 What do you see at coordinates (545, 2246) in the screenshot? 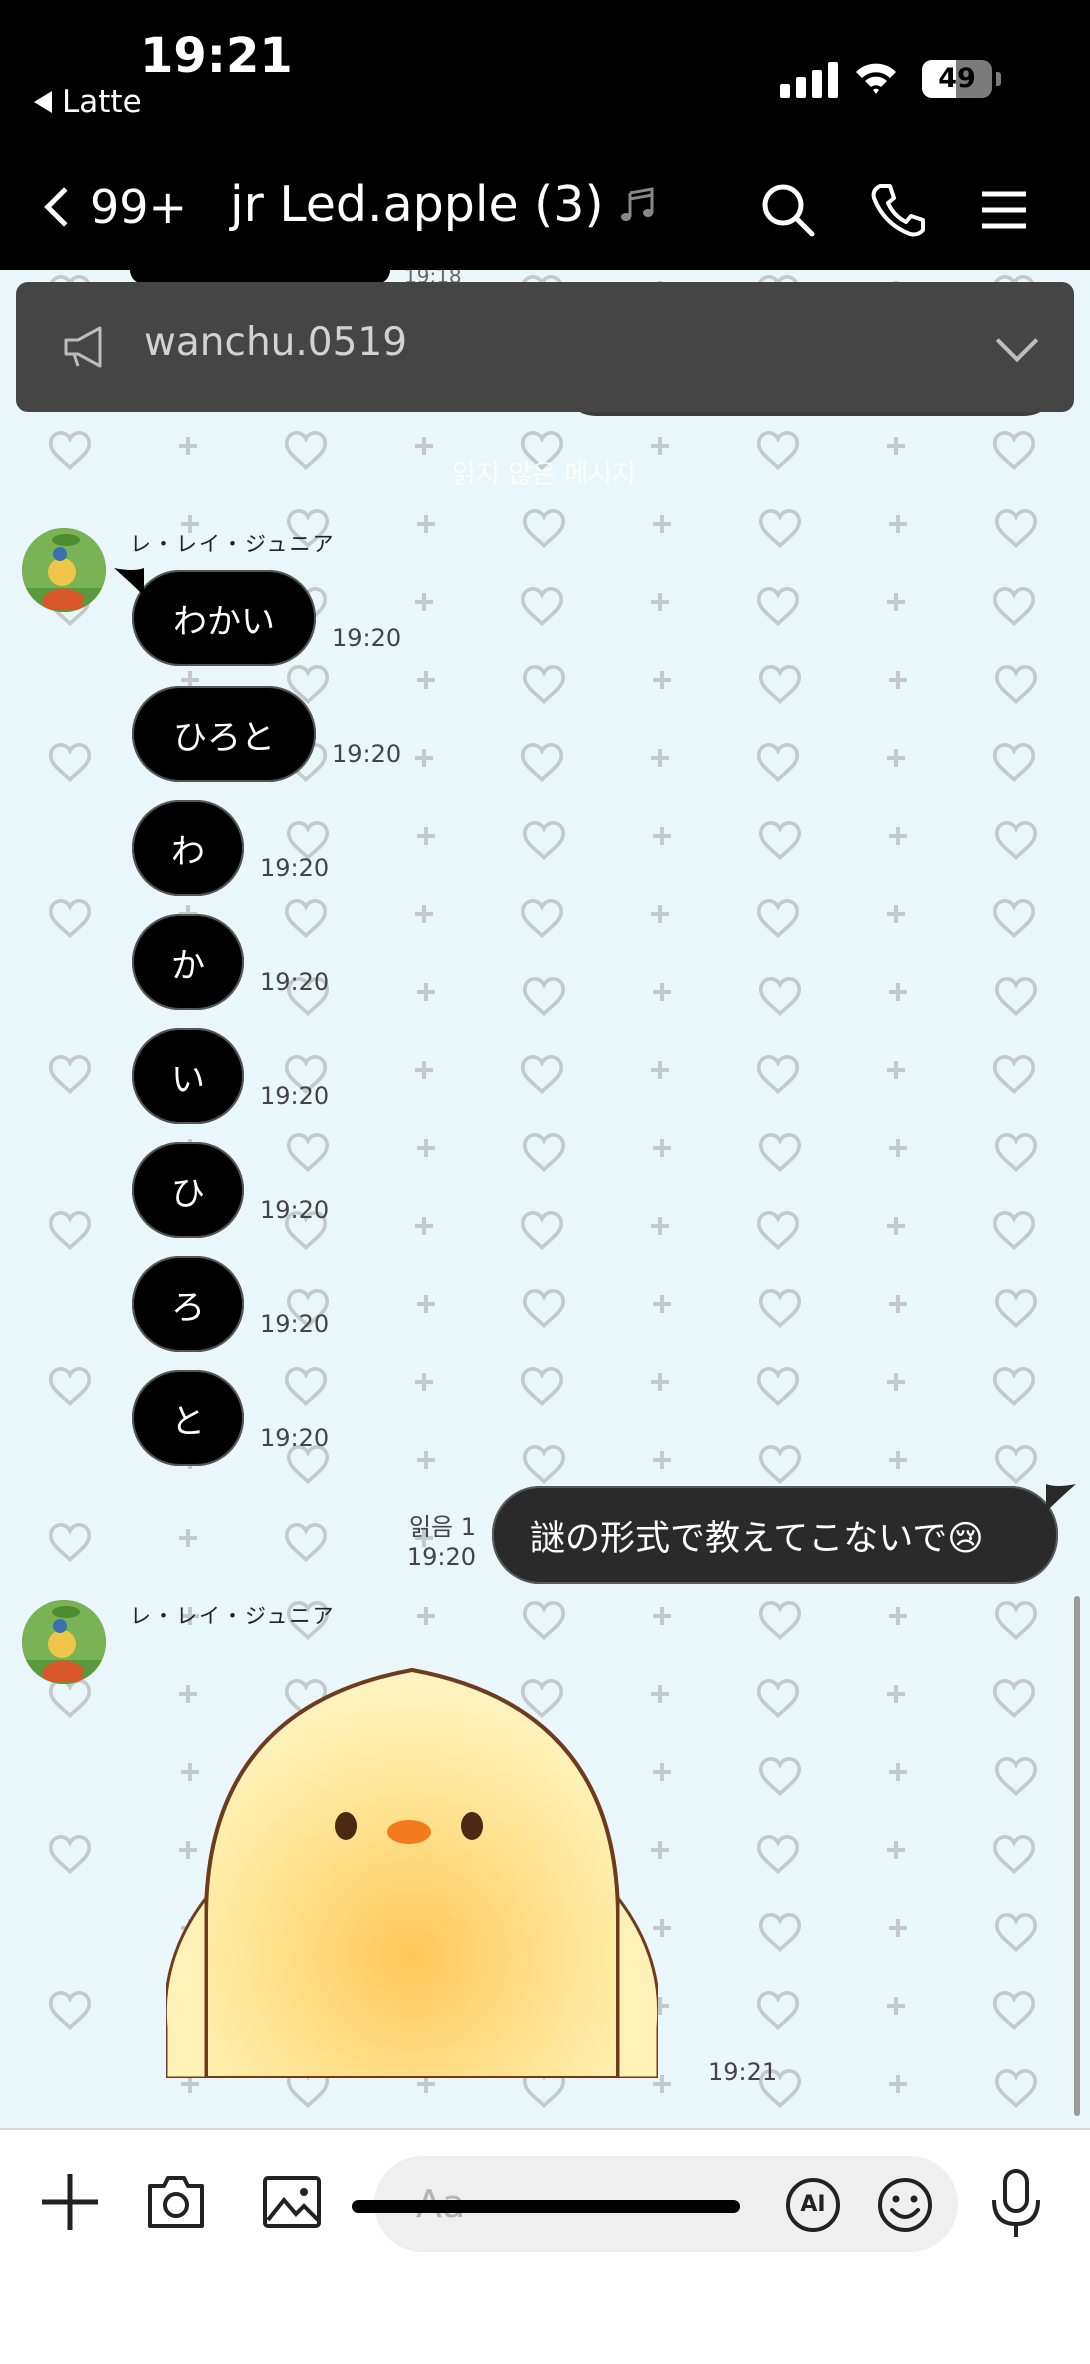
I see `message-input-bar: AI` at bounding box center [545, 2246].